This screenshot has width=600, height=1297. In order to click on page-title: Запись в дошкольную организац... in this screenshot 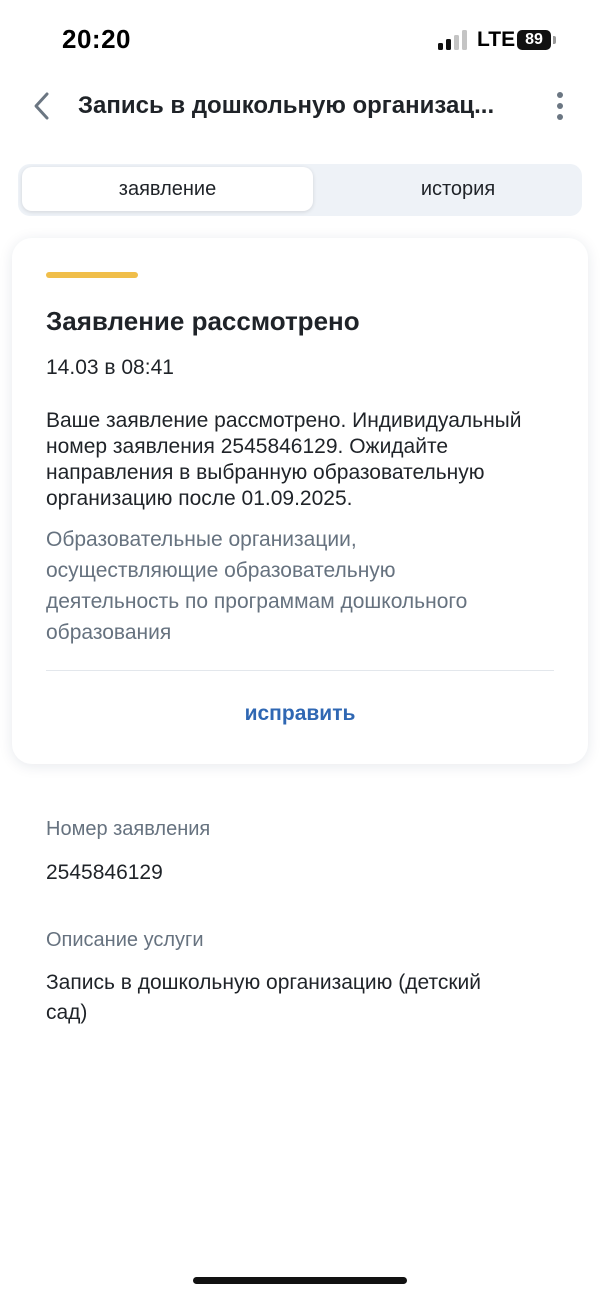, I will do `click(286, 105)`.